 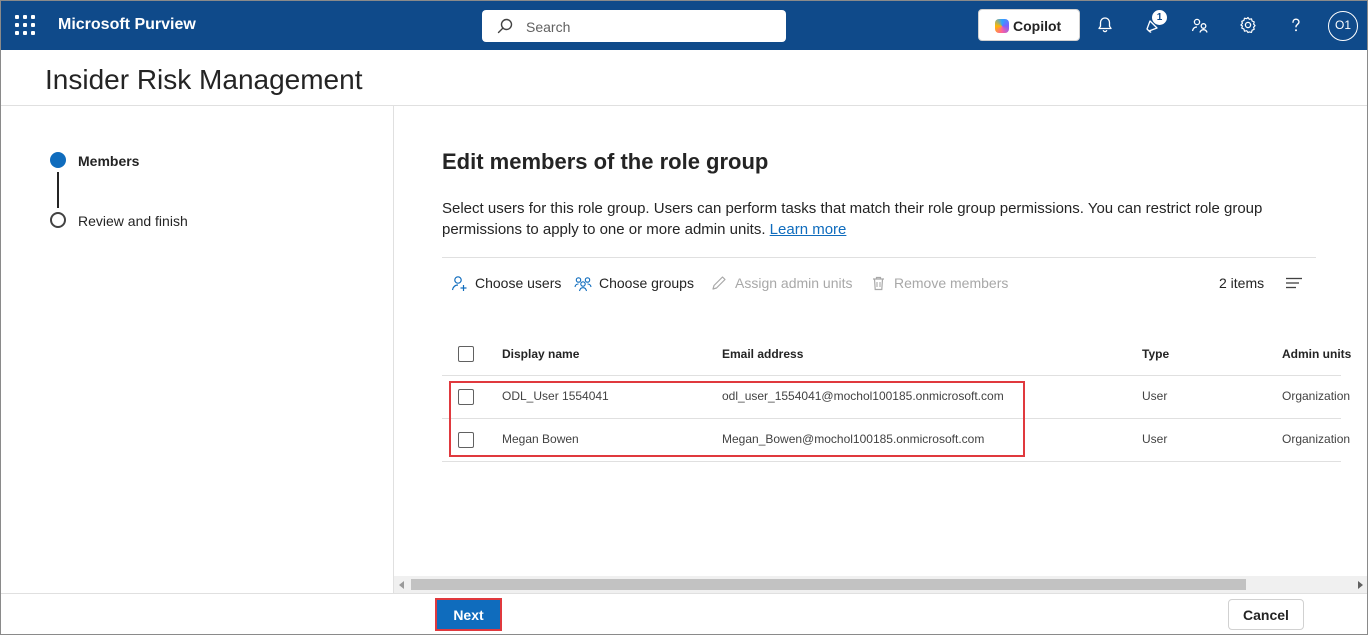 I want to click on remove-members-button: Remove members, so click(x=939, y=283).